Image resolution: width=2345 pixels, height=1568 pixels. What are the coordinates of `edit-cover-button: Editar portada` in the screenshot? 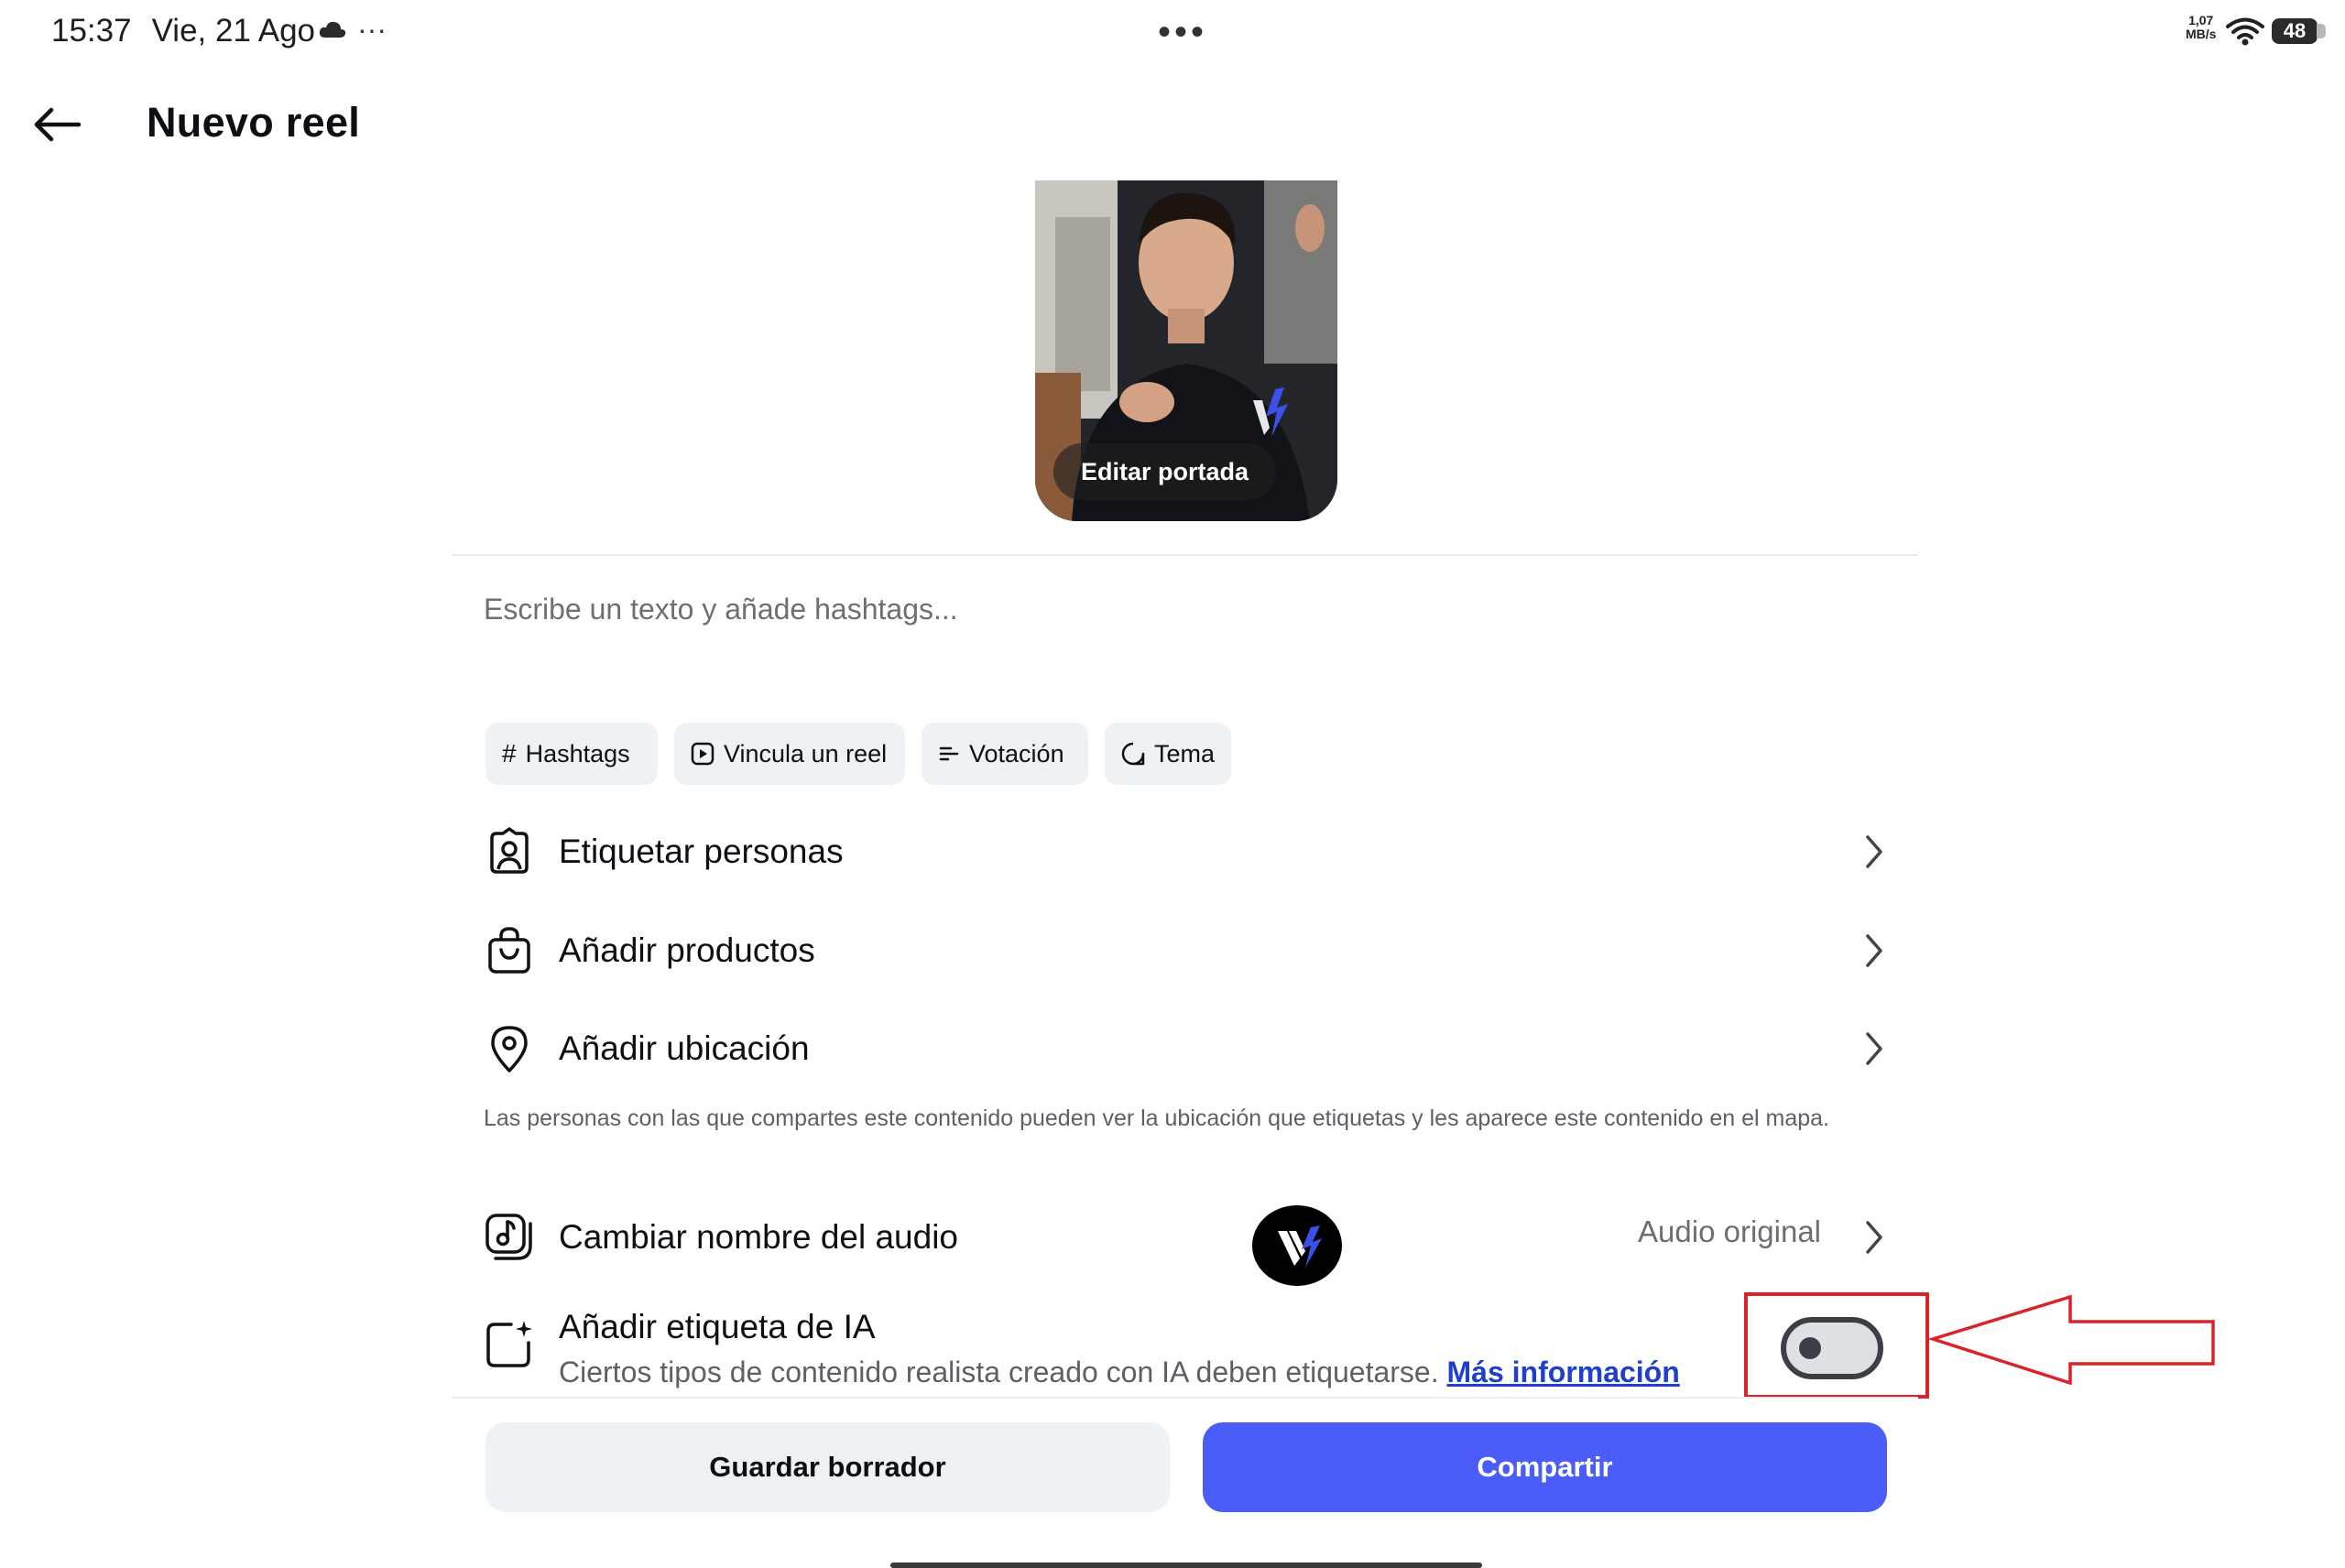 It's located at (1165, 471).